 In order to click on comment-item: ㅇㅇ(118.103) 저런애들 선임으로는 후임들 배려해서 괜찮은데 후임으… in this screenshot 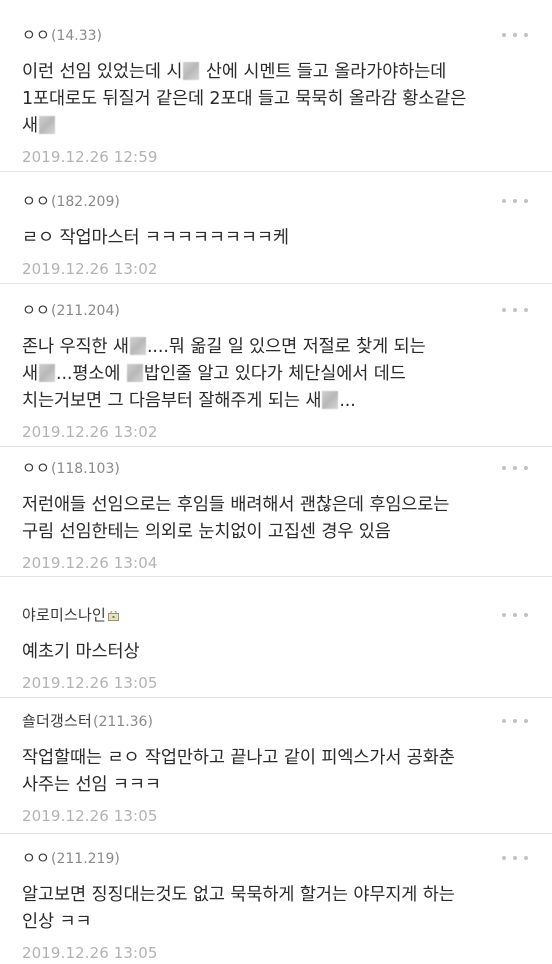, I will do `click(276, 514)`.